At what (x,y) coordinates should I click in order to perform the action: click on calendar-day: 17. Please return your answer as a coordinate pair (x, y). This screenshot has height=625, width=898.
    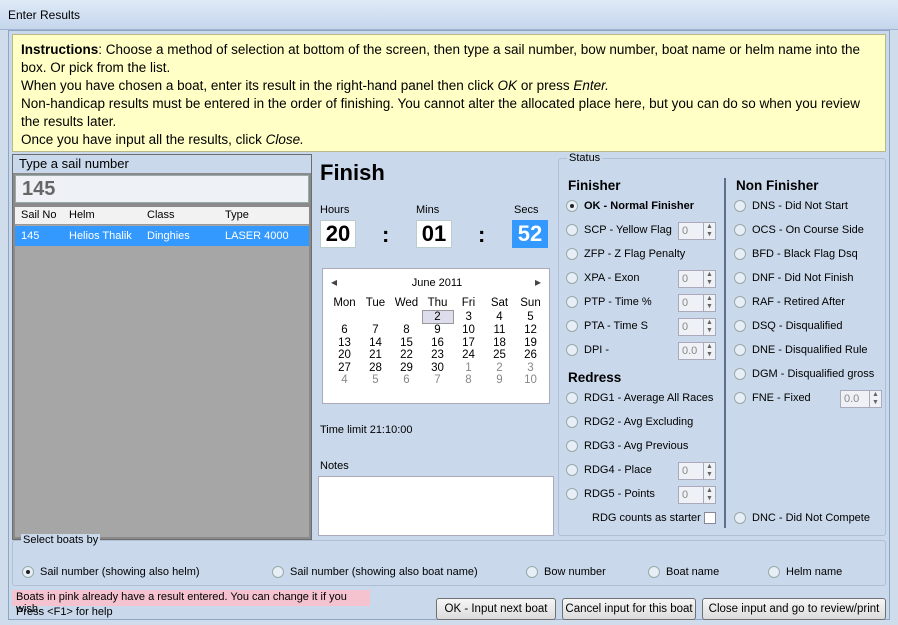
    Looking at the image, I should click on (468, 343).